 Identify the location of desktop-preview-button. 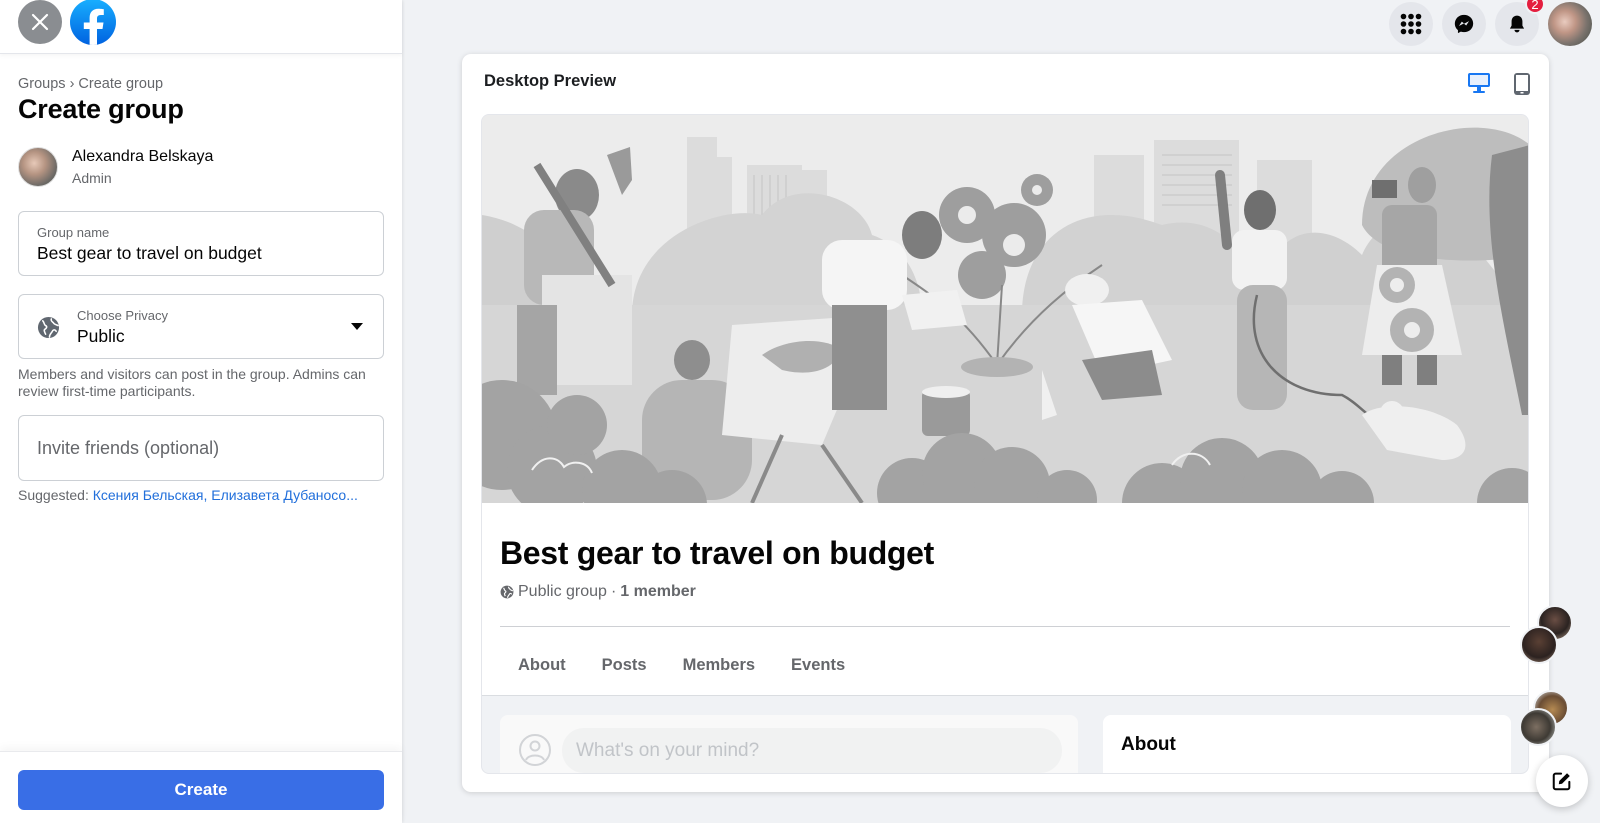
(1479, 84).